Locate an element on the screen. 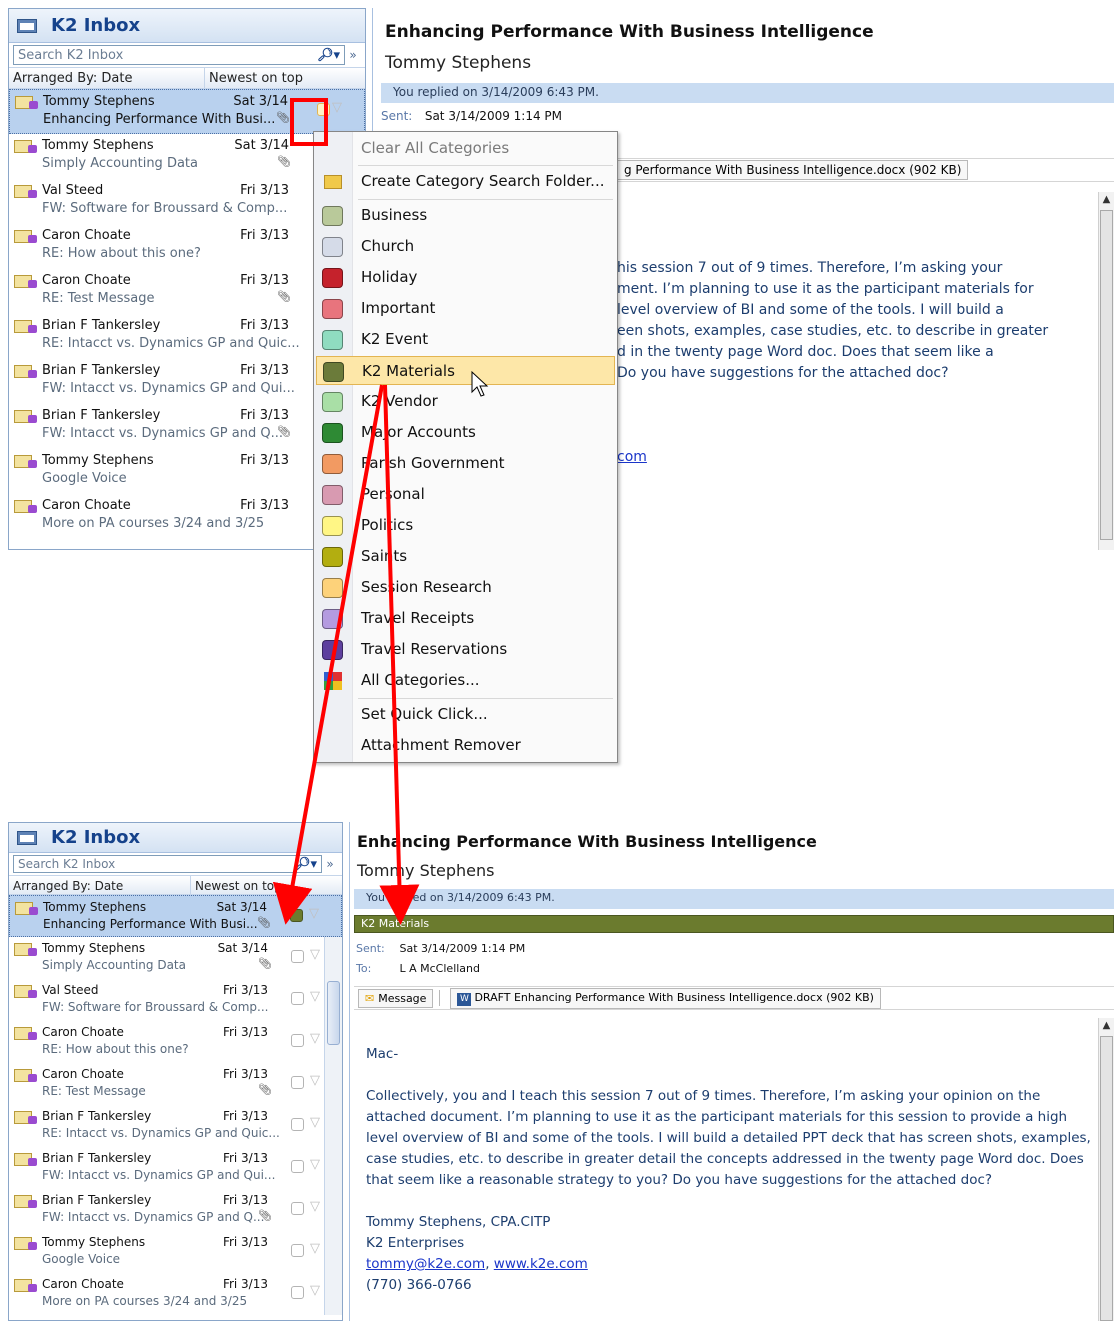 This screenshot has width=1114, height=1321. menu-item-label: Travel Reservations is located at coordinates (434, 649).